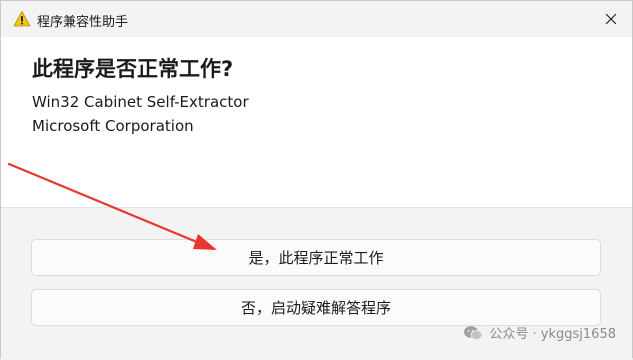 The width and height of the screenshot is (633, 360). I want to click on program-name: Win32 Cabinet Self-Extractor, so click(140, 102).